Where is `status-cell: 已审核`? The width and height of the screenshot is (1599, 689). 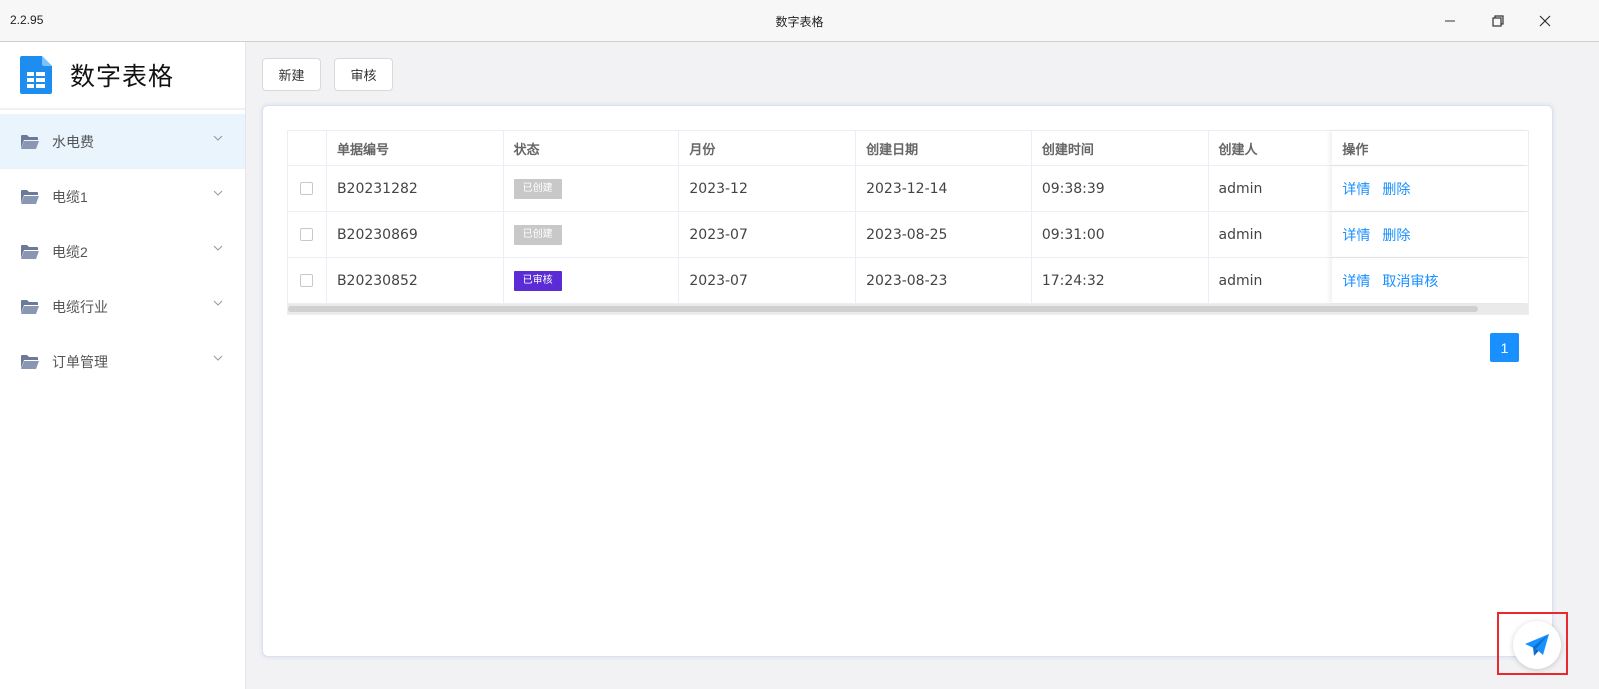
status-cell: 已审核 is located at coordinates (592, 280).